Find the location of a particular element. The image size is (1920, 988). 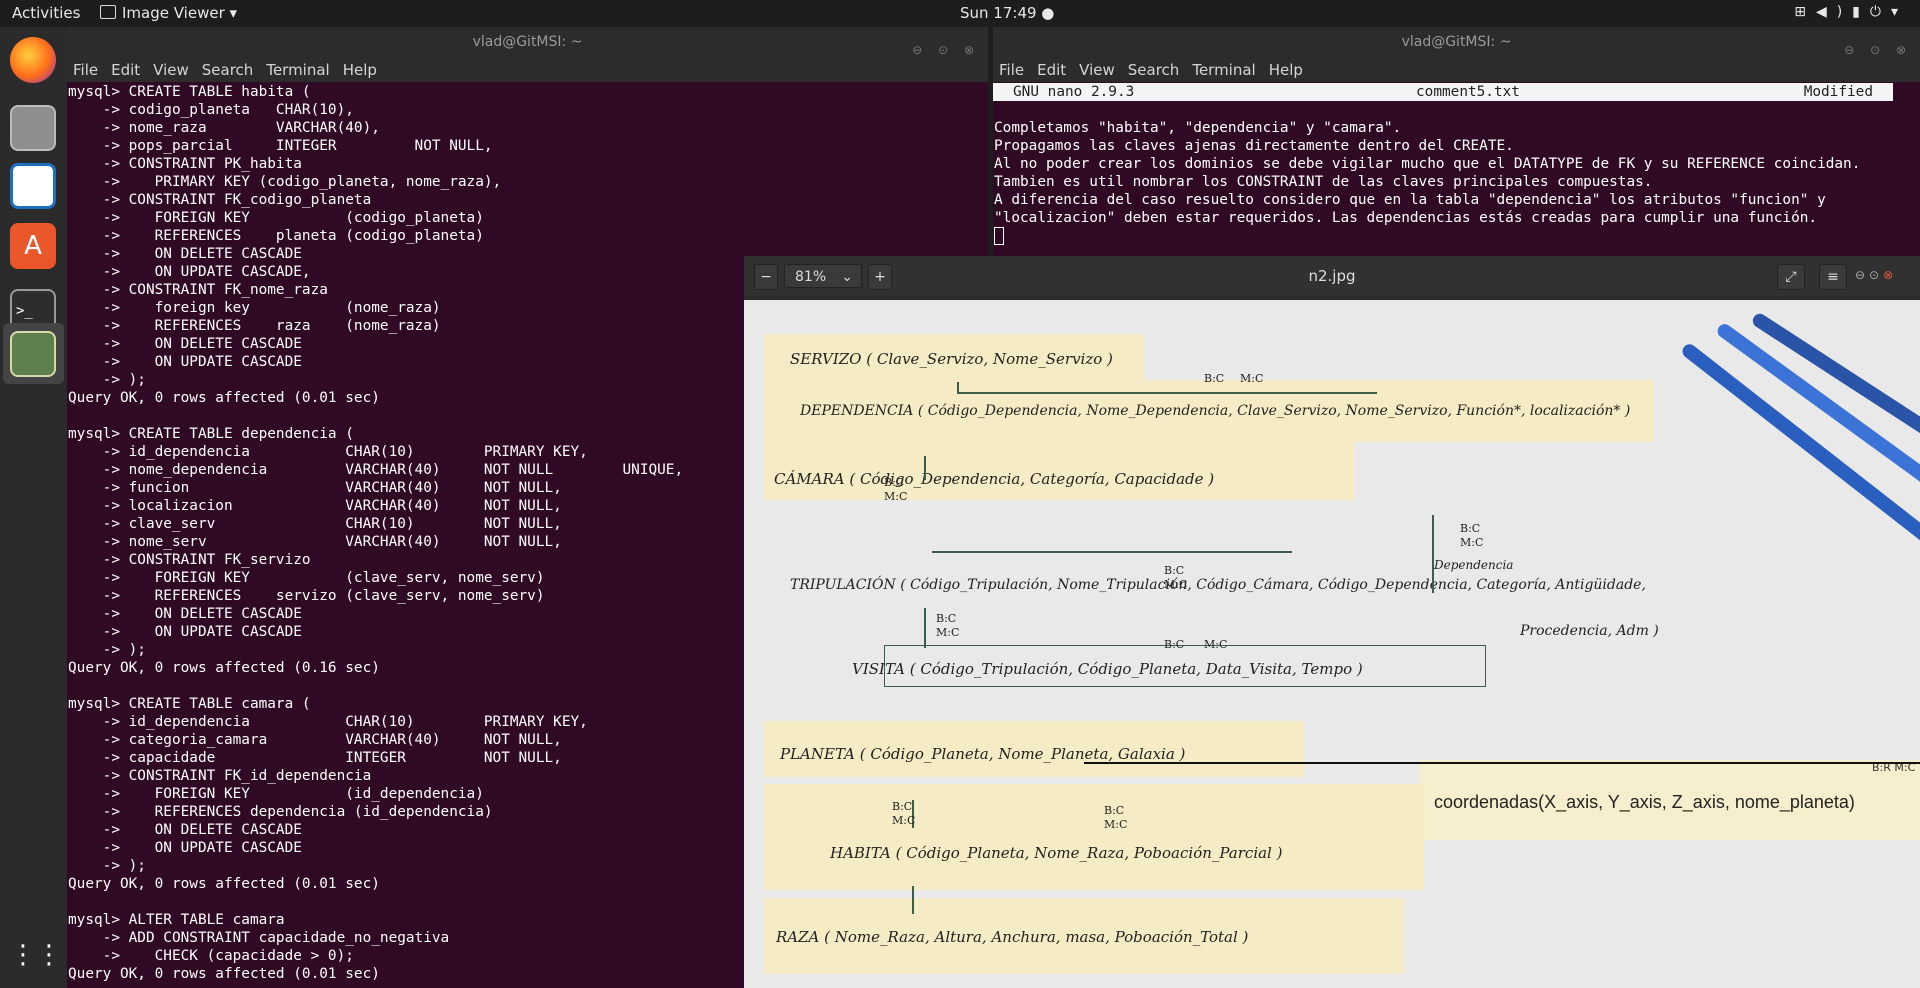

app-menu: Image Viewer ▾ is located at coordinates (168, 13).